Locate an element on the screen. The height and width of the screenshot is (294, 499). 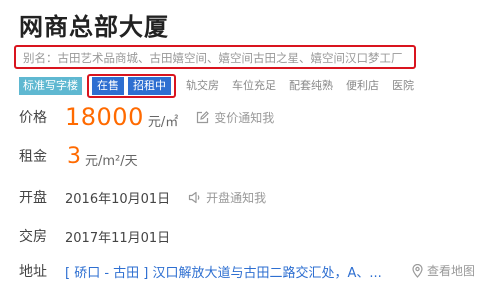
address-label: 地址 is located at coordinates (33, 272).